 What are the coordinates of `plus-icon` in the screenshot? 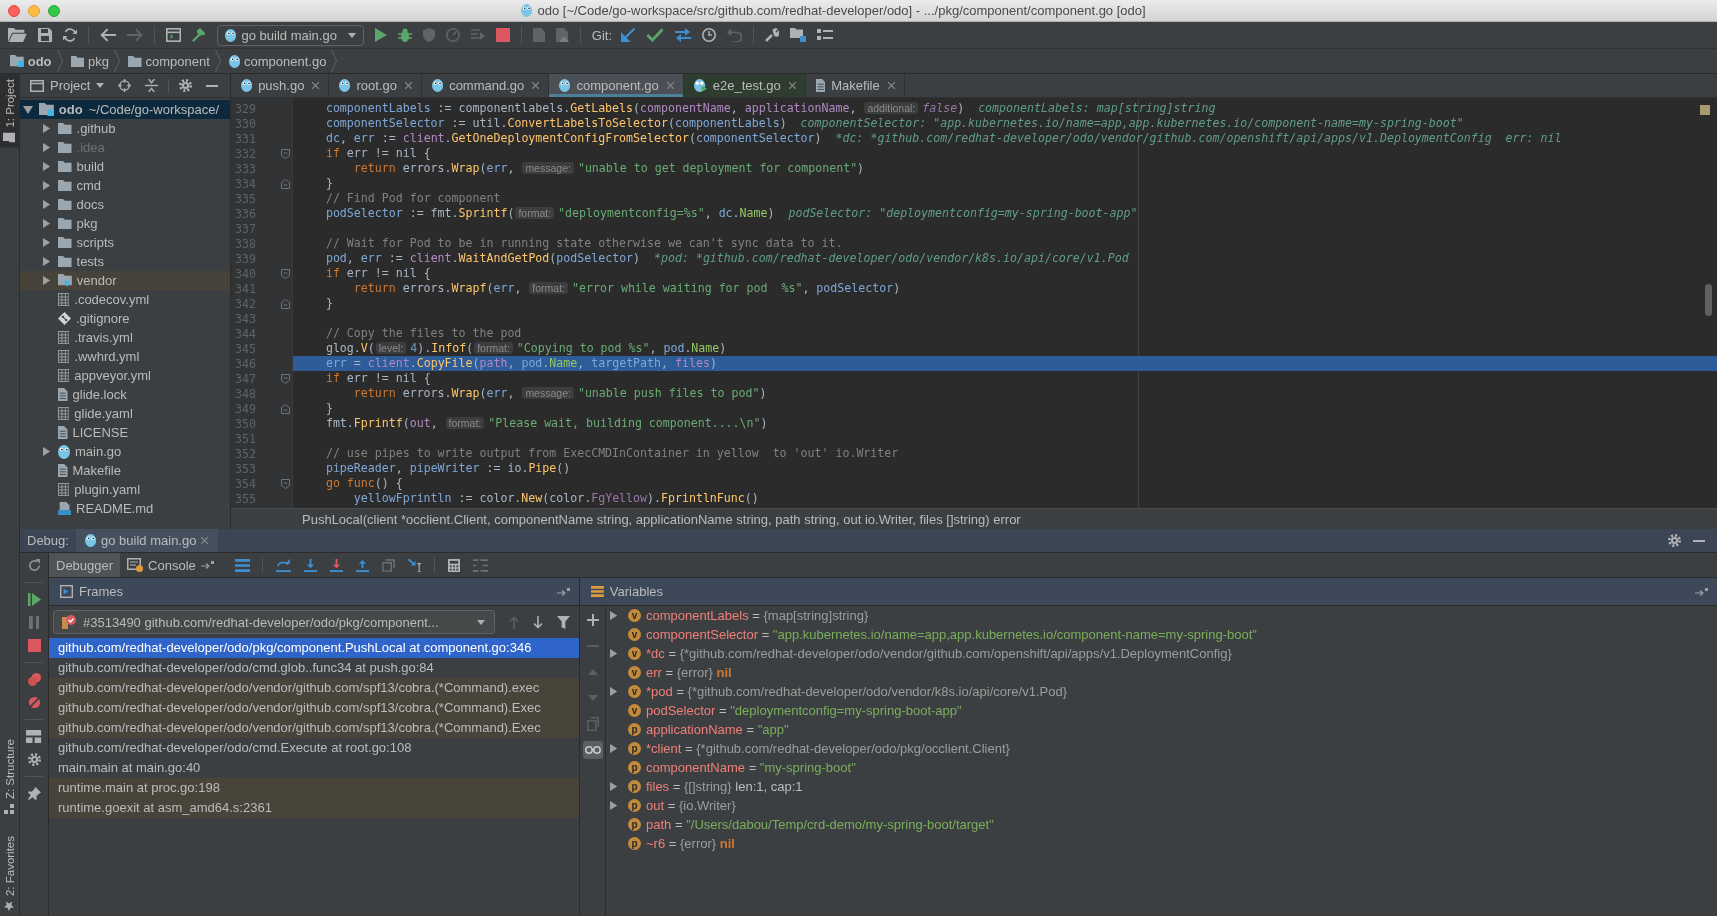 It's located at (592, 620).